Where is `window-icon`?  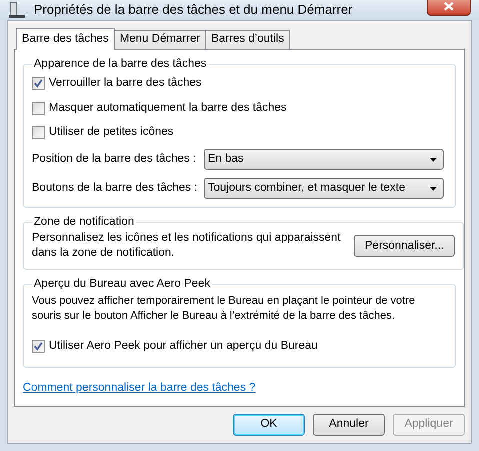
window-icon is located at coordinates (17, 10).